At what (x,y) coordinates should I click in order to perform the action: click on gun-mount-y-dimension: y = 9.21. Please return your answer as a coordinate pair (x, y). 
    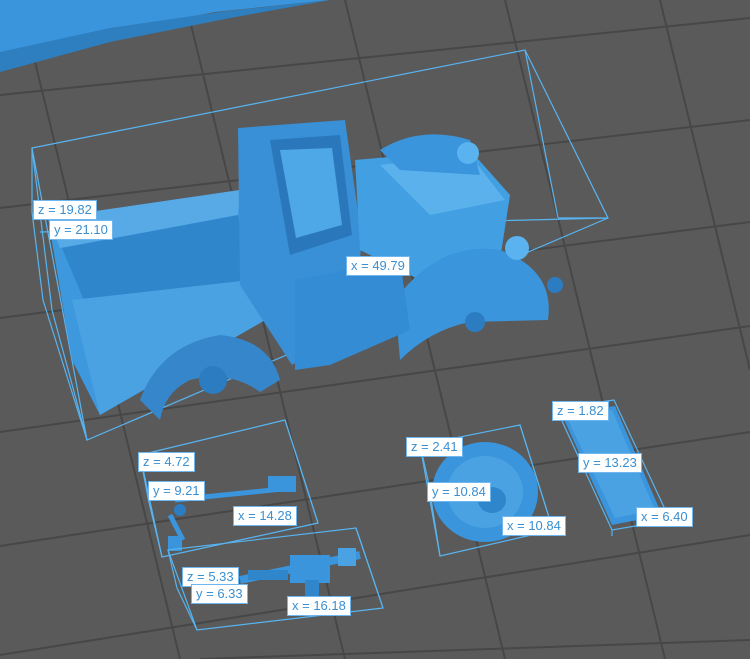
    Looking at the image, I should click on (176, 491).